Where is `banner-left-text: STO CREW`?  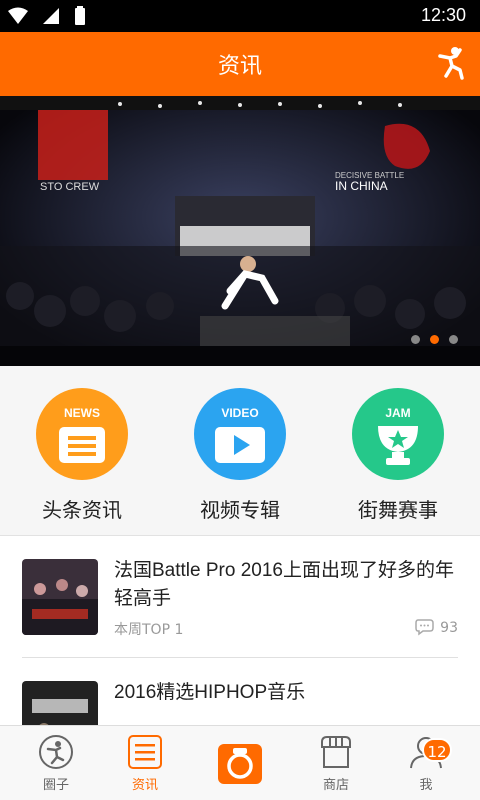
banner-left-text: STO CREW is located at coordinates (70, 187).